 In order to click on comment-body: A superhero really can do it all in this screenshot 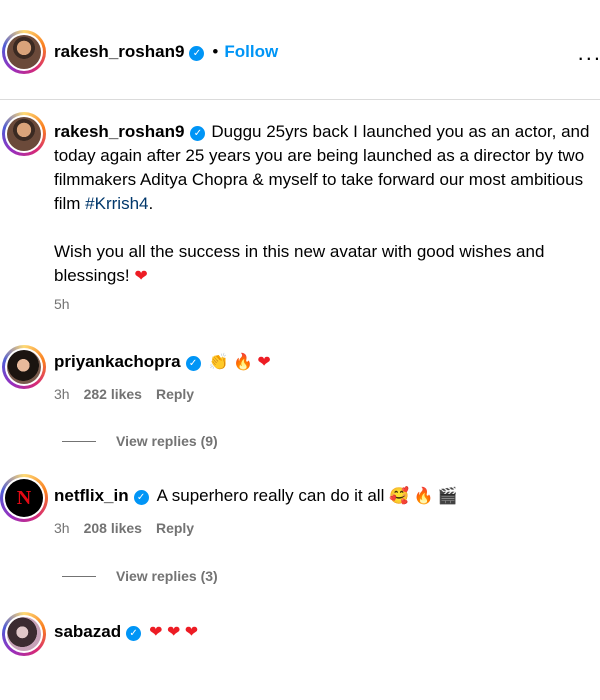, I will do `click(270, 495)`.